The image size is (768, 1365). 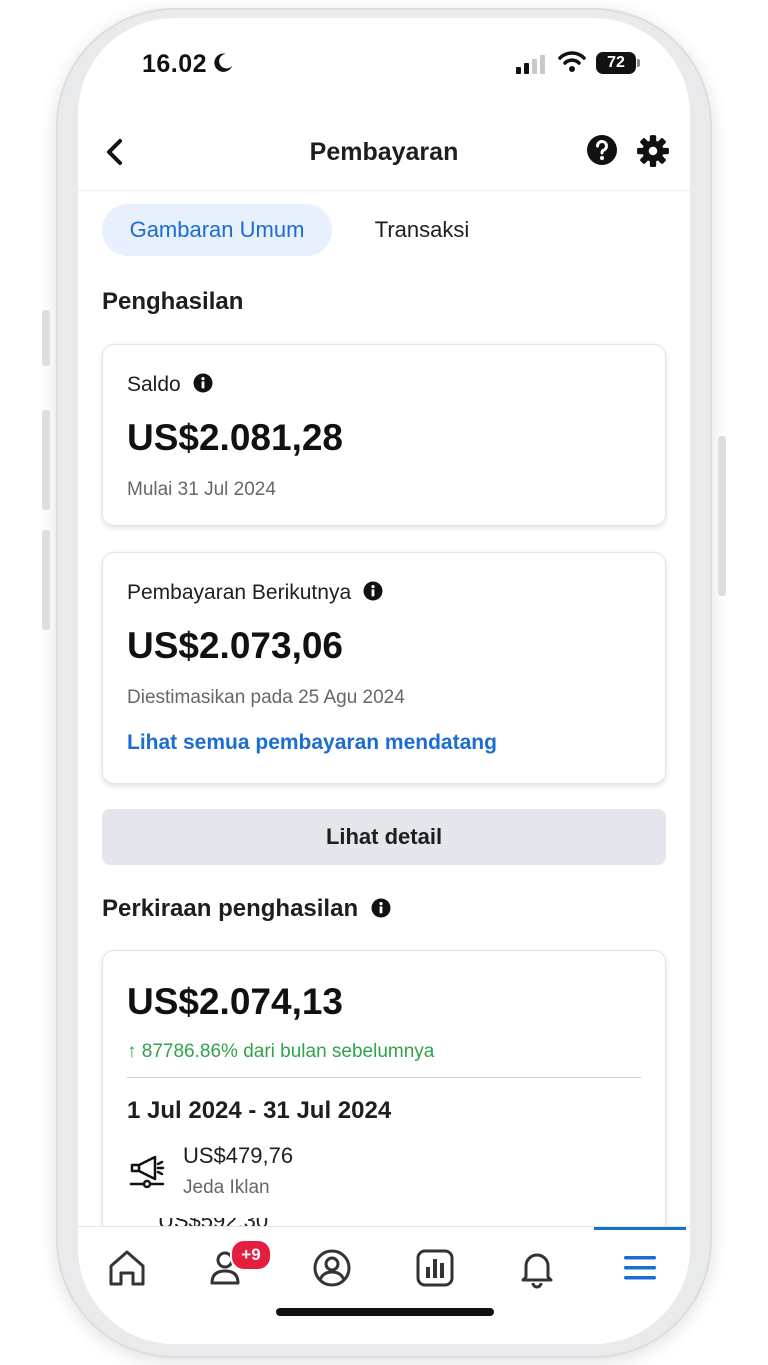 What do you see at coordinates (239, 592) in the screenshot?
I see `next-payment-label: Pembayaran Berikutnya` at bounding box center [239, 592].